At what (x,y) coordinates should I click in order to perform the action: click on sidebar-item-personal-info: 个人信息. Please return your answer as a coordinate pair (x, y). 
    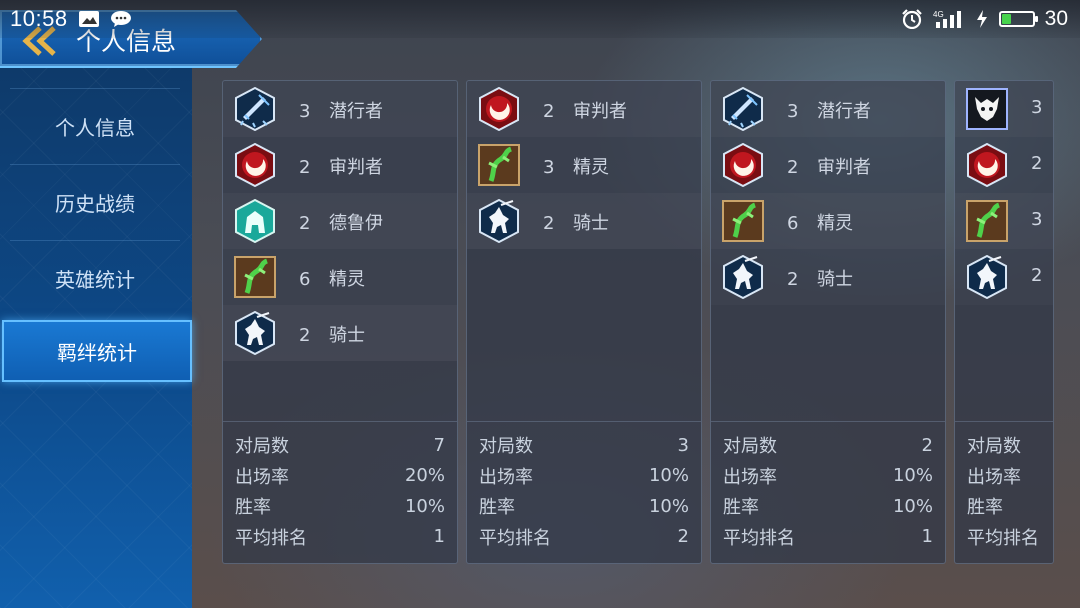
    Looking at the image, I should click on (95, 126).